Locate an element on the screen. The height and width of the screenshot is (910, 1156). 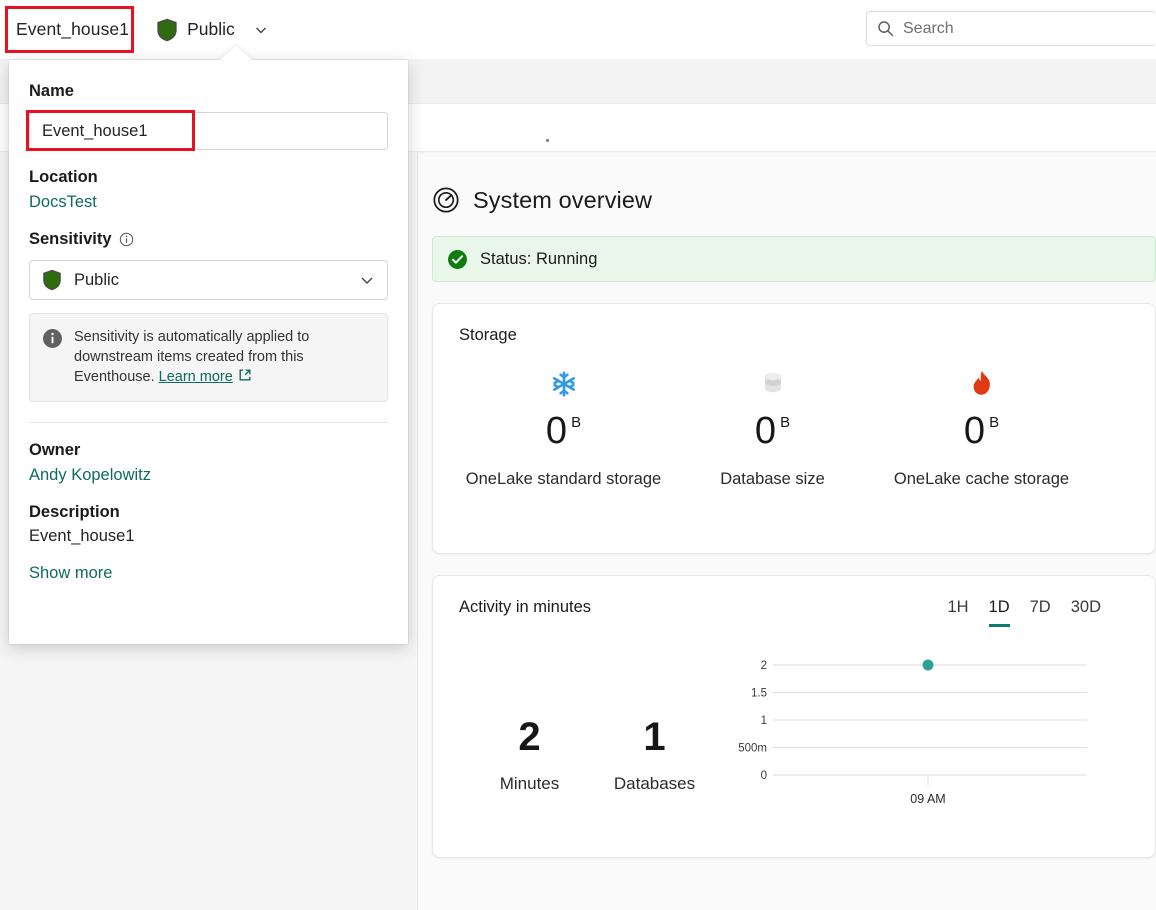
system-overview-header: System overview is located at coordinates (794, 200).